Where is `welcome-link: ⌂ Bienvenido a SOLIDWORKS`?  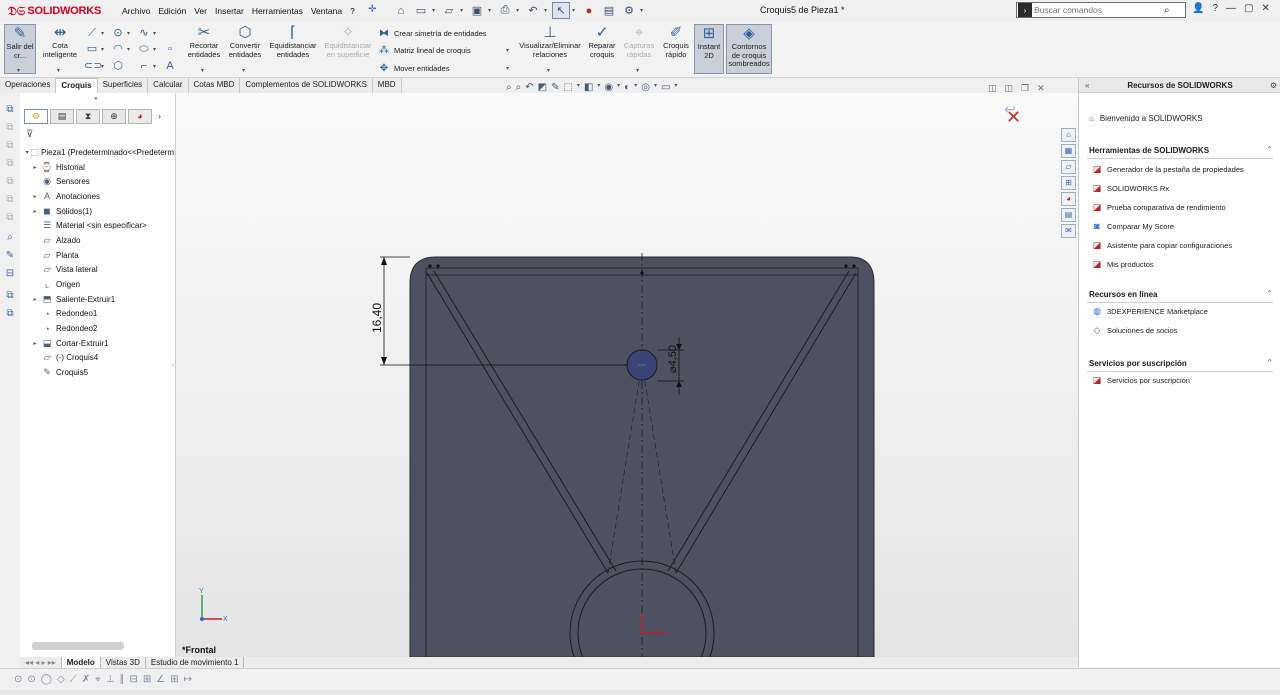 welcome-link: ⌂ Bienvenido a SOLIDWORKS is located at coordinates (1146, 118).